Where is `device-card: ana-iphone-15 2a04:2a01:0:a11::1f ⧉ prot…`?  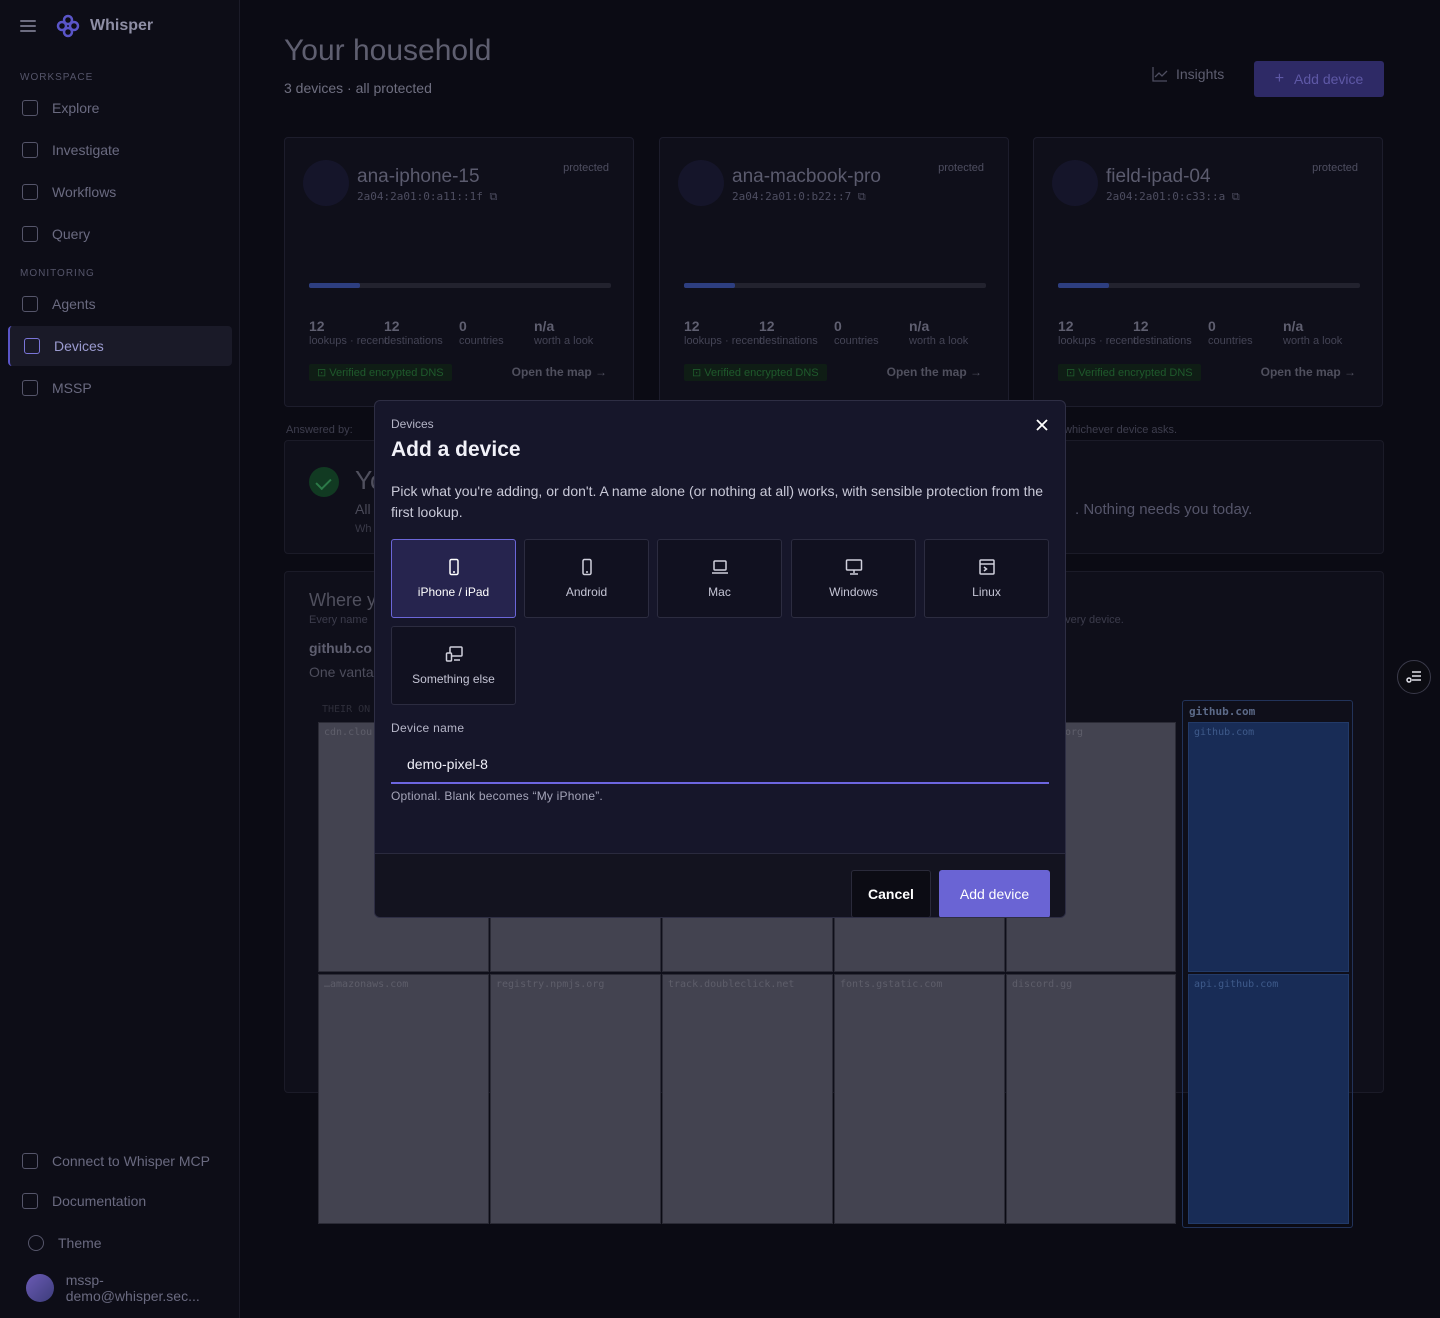 device-card: ana-iphone-15 2a04:2a01:0:a11::1f ⧉ prot… is located at coordinates (459, 272).